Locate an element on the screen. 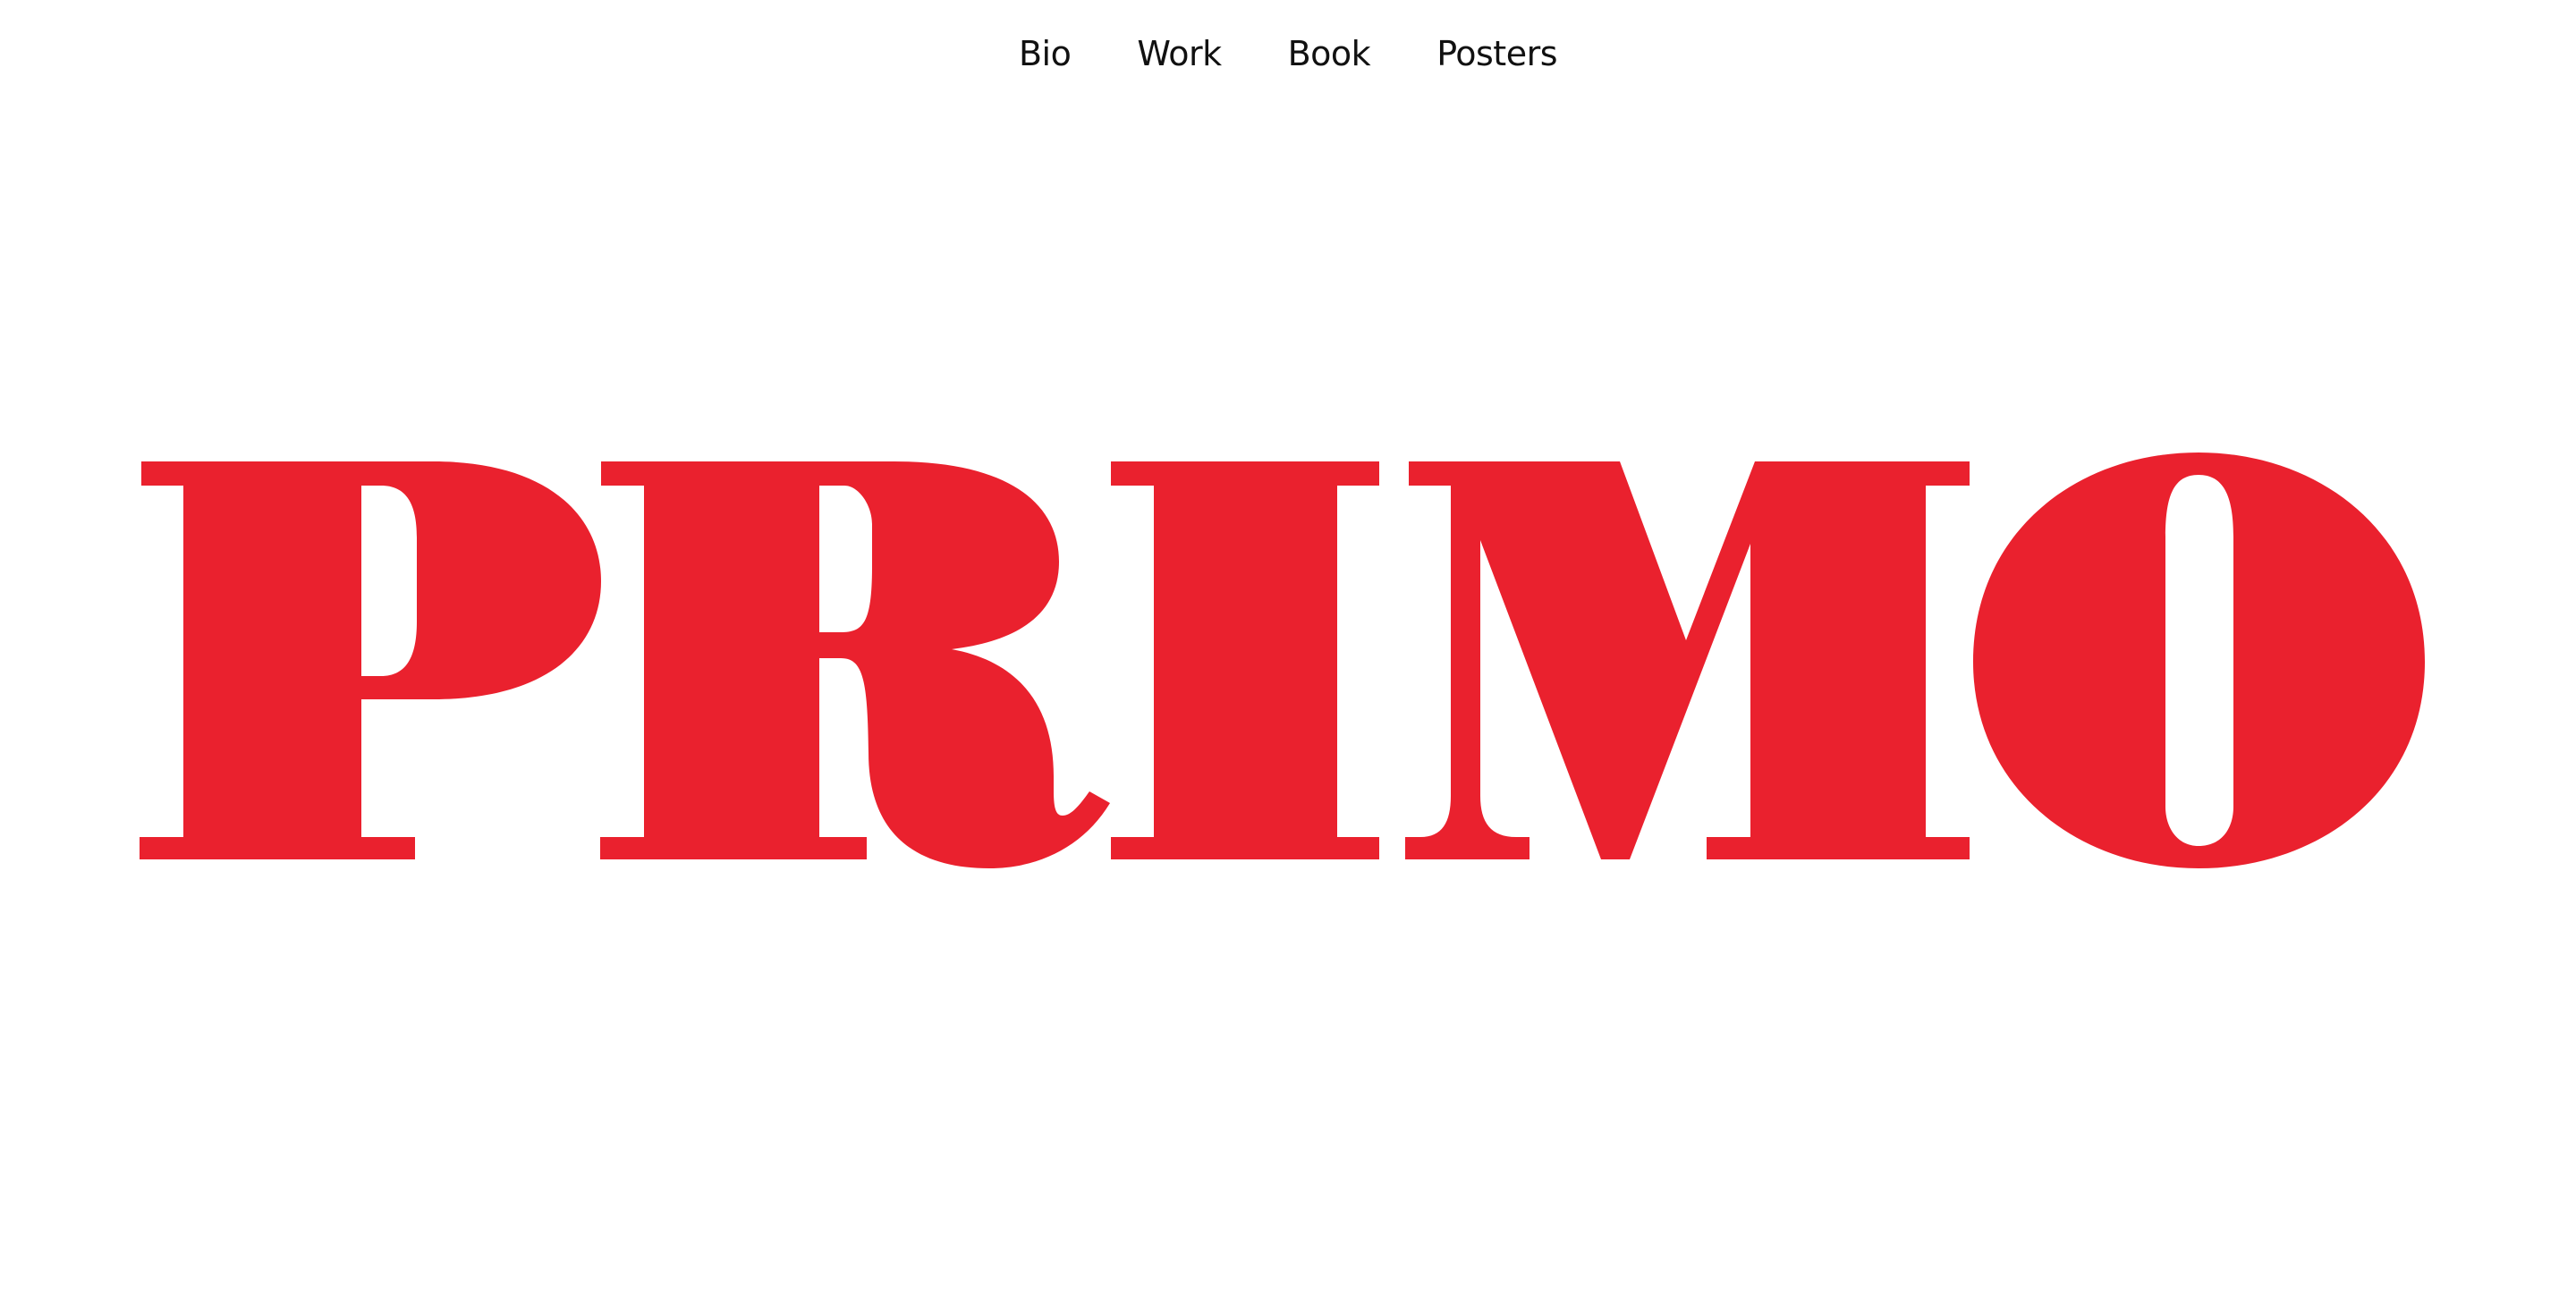  logo-letter-m is located at coordinates (1687, 660).